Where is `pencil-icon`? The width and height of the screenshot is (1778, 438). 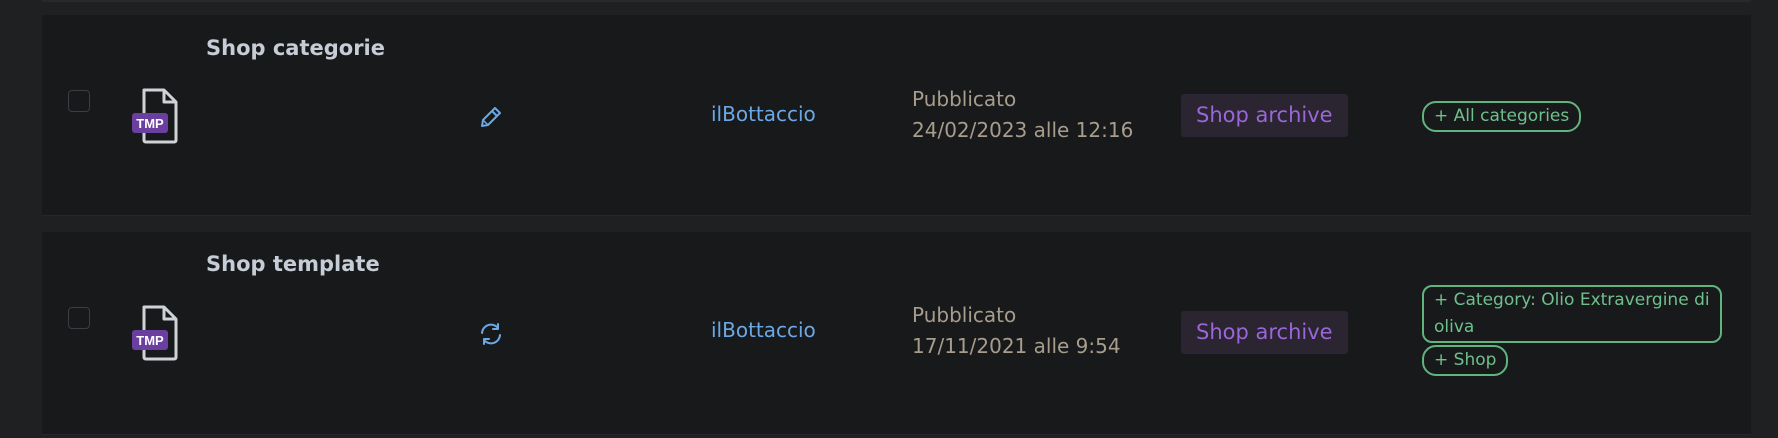 pencil-icon is located at coordinates (491, 117).